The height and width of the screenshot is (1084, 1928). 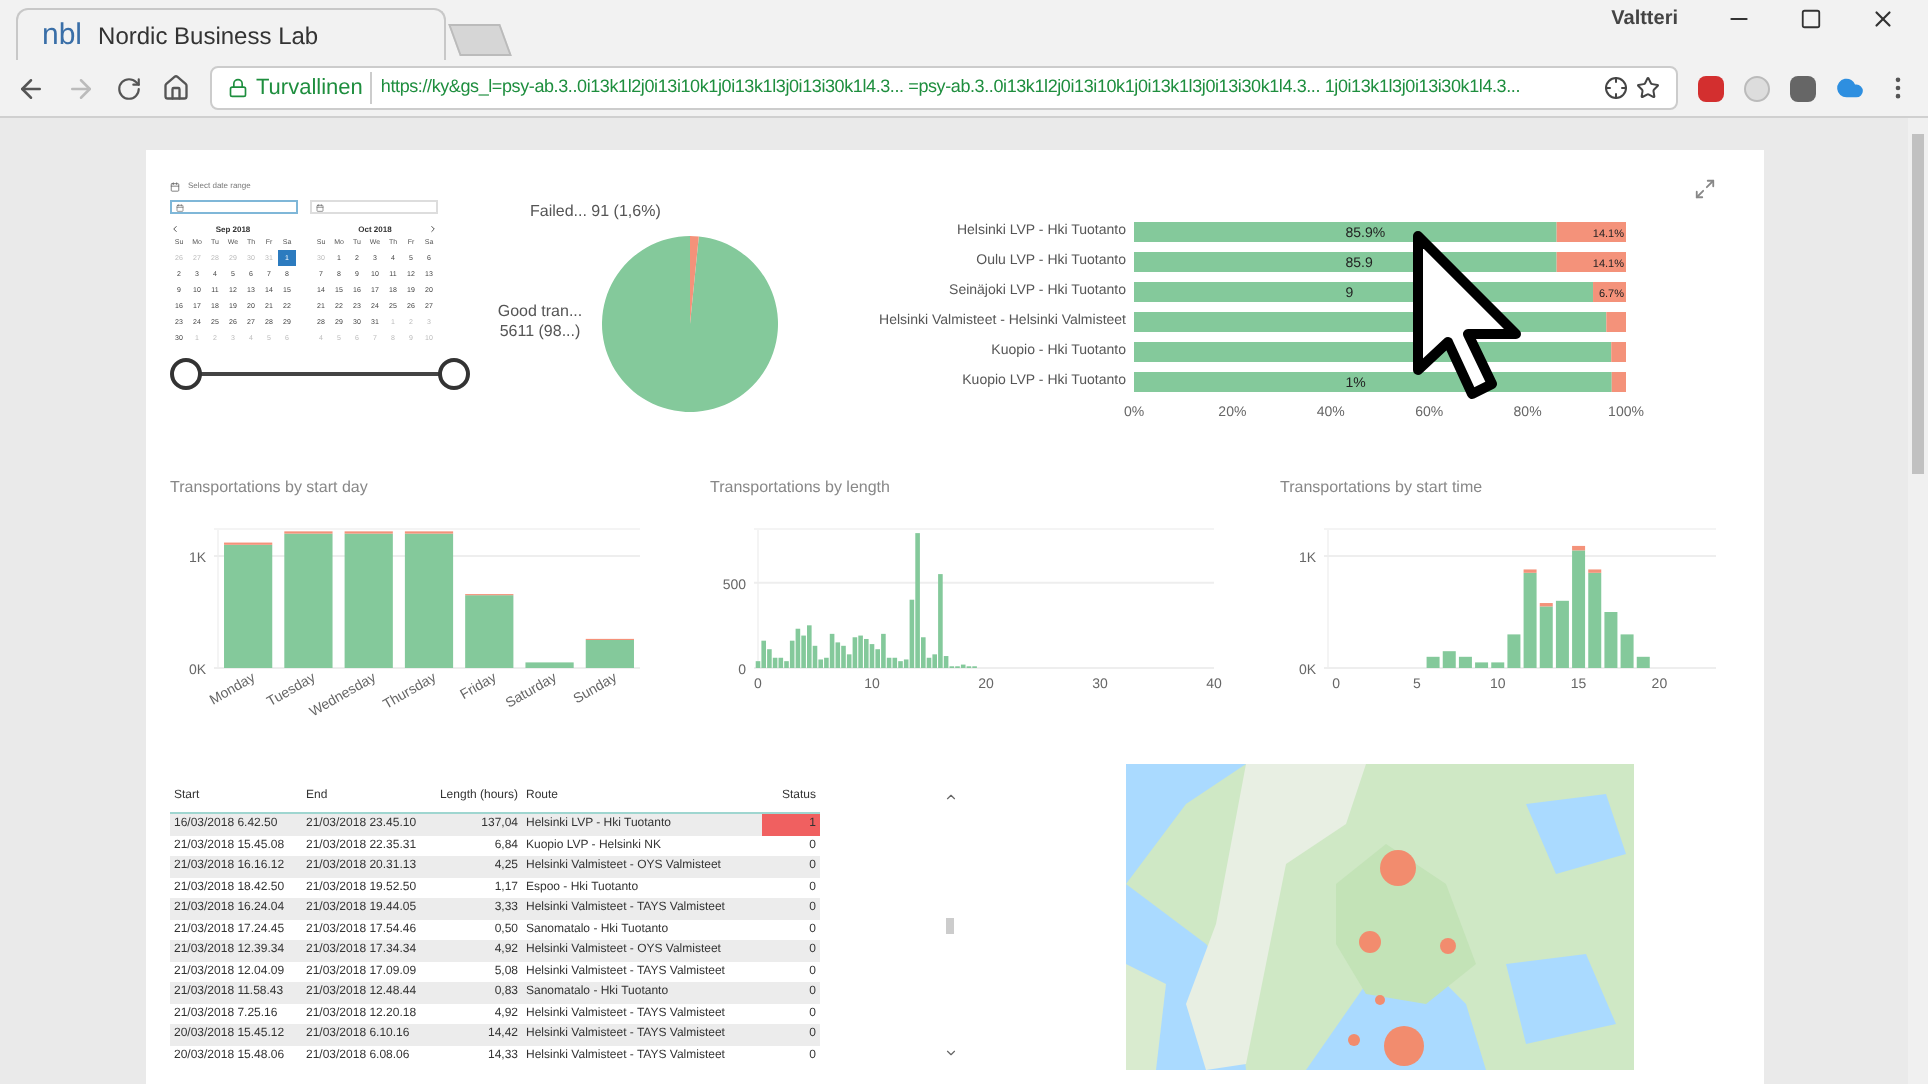 I want to click on close-icon, so click(x=1883, y=18).